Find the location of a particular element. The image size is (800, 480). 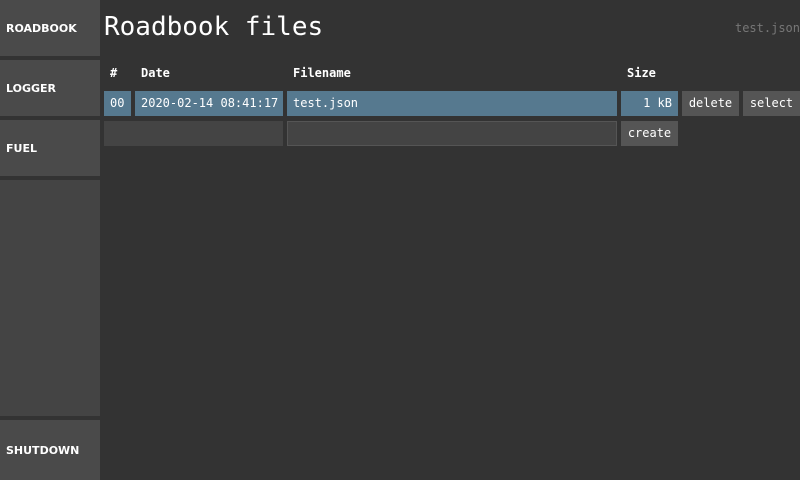

nav-logger-button: LOGGER is located at coordinates (50, 88).